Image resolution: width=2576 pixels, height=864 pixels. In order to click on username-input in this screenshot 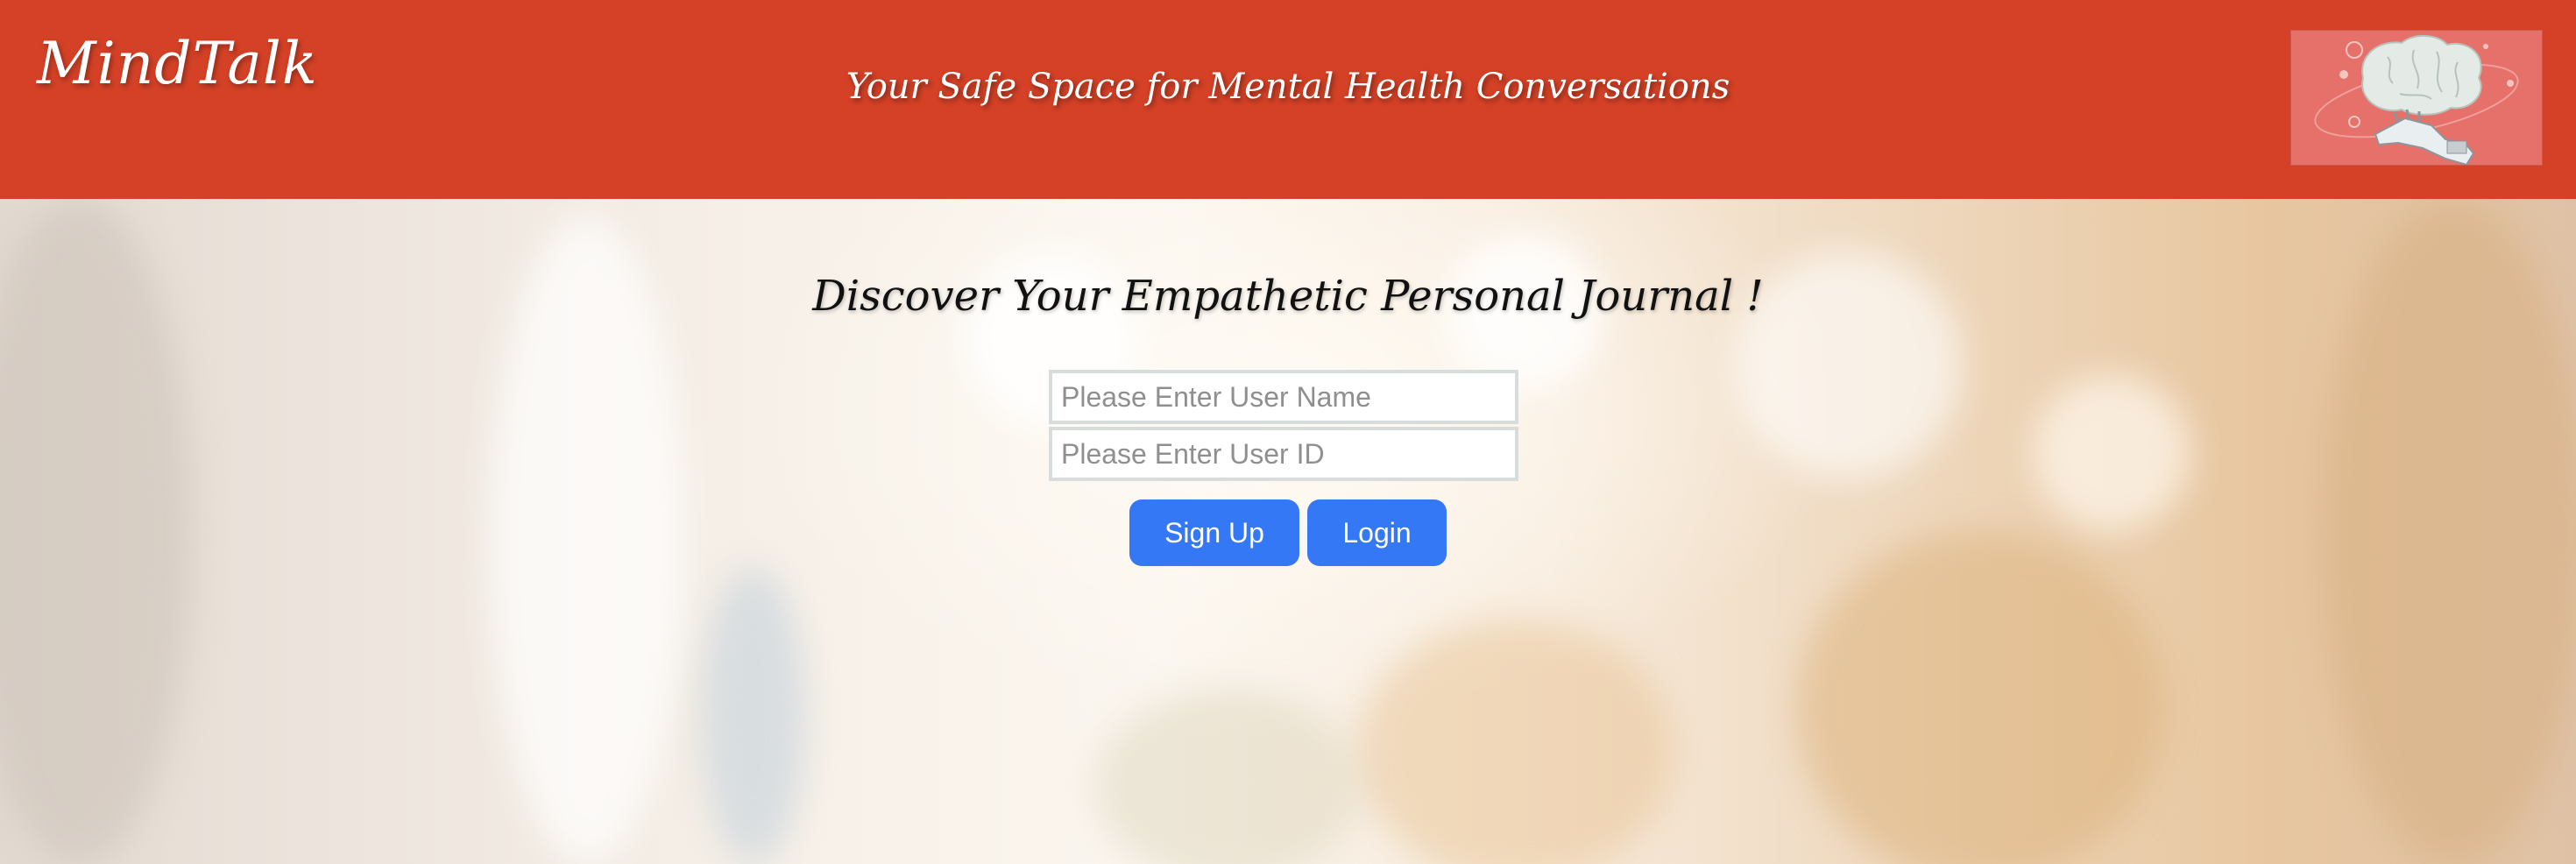, I will do `click(1283, 397)`.